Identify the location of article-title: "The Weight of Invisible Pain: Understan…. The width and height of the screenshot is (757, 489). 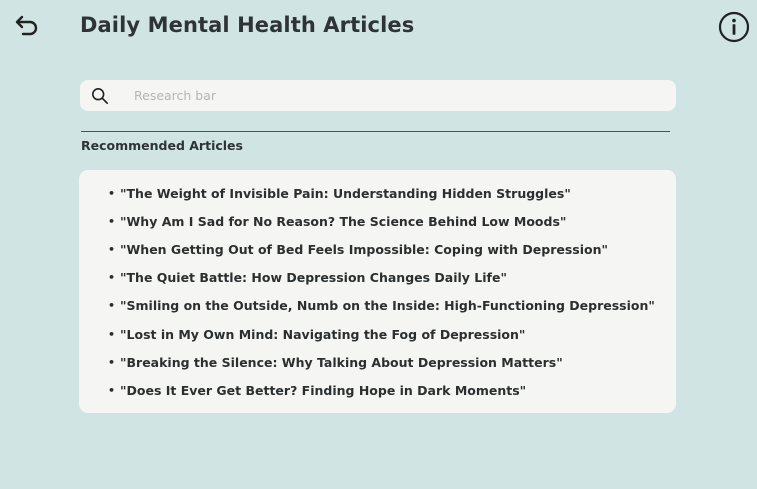
(345, 193).